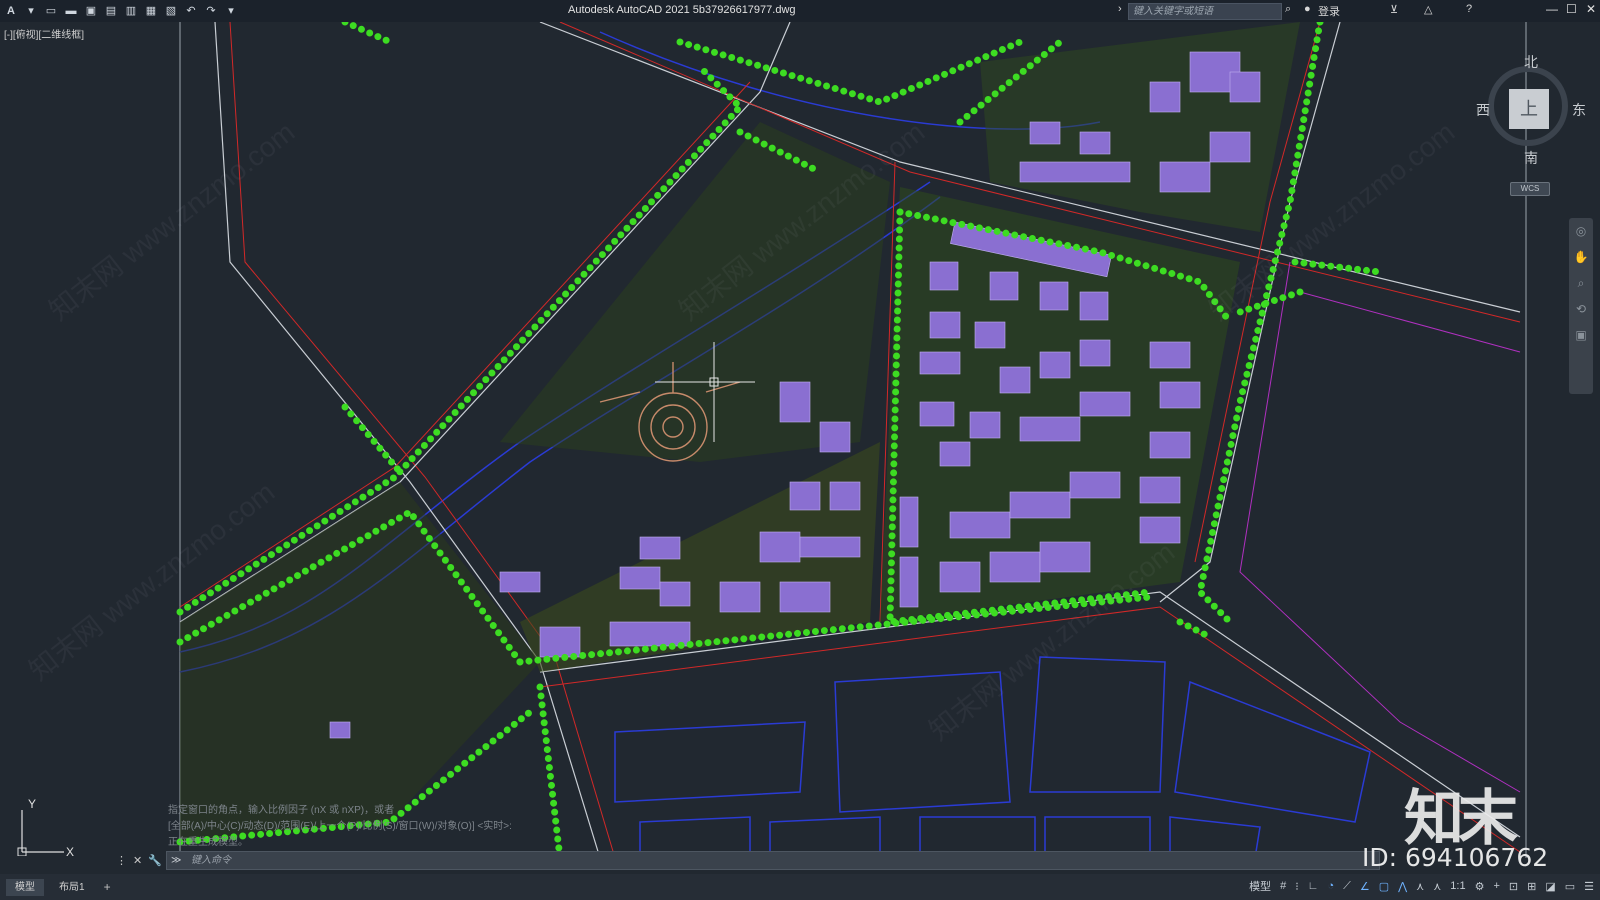  Describe the element at coordinates (191, 11) in the screenshot. I see `undo-icon: ↶` at that location.